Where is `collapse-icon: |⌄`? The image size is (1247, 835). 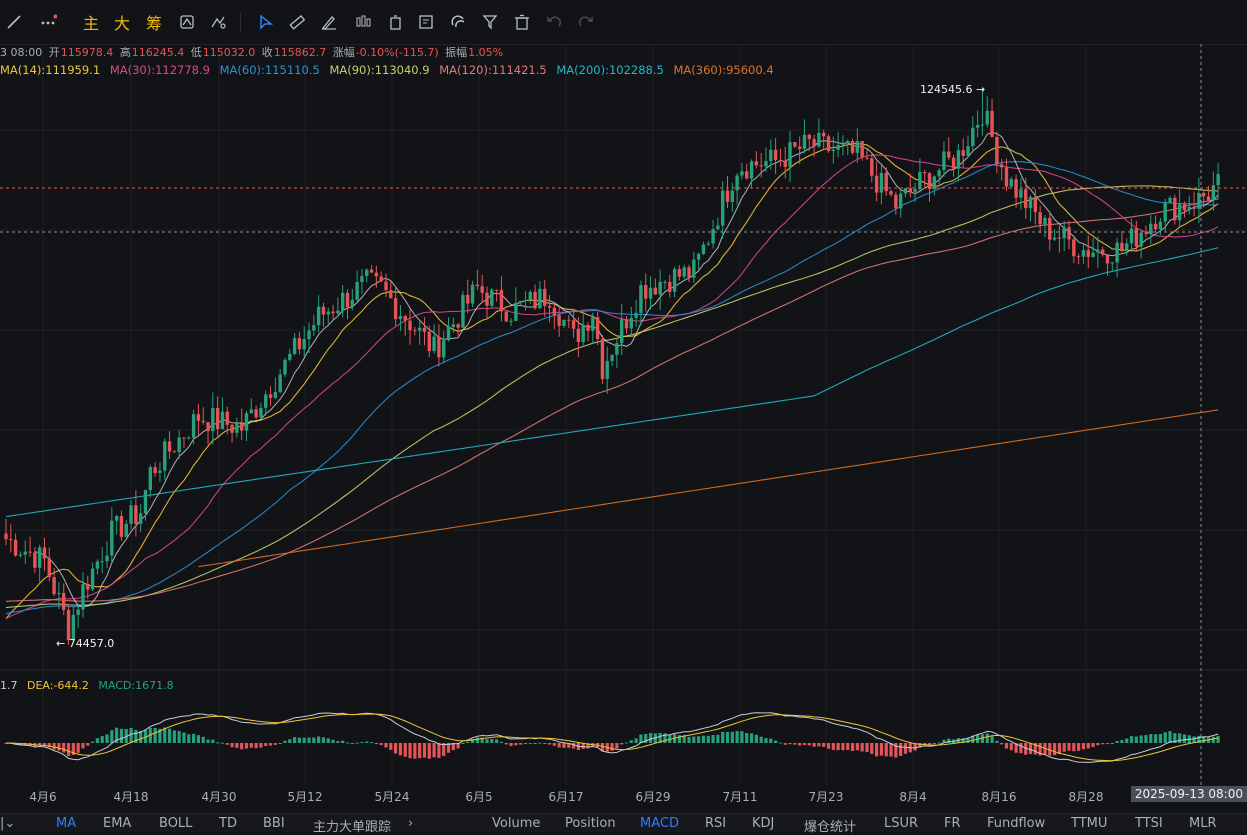 collapse-icon: |⌄ is located at coordinates (7, 823).